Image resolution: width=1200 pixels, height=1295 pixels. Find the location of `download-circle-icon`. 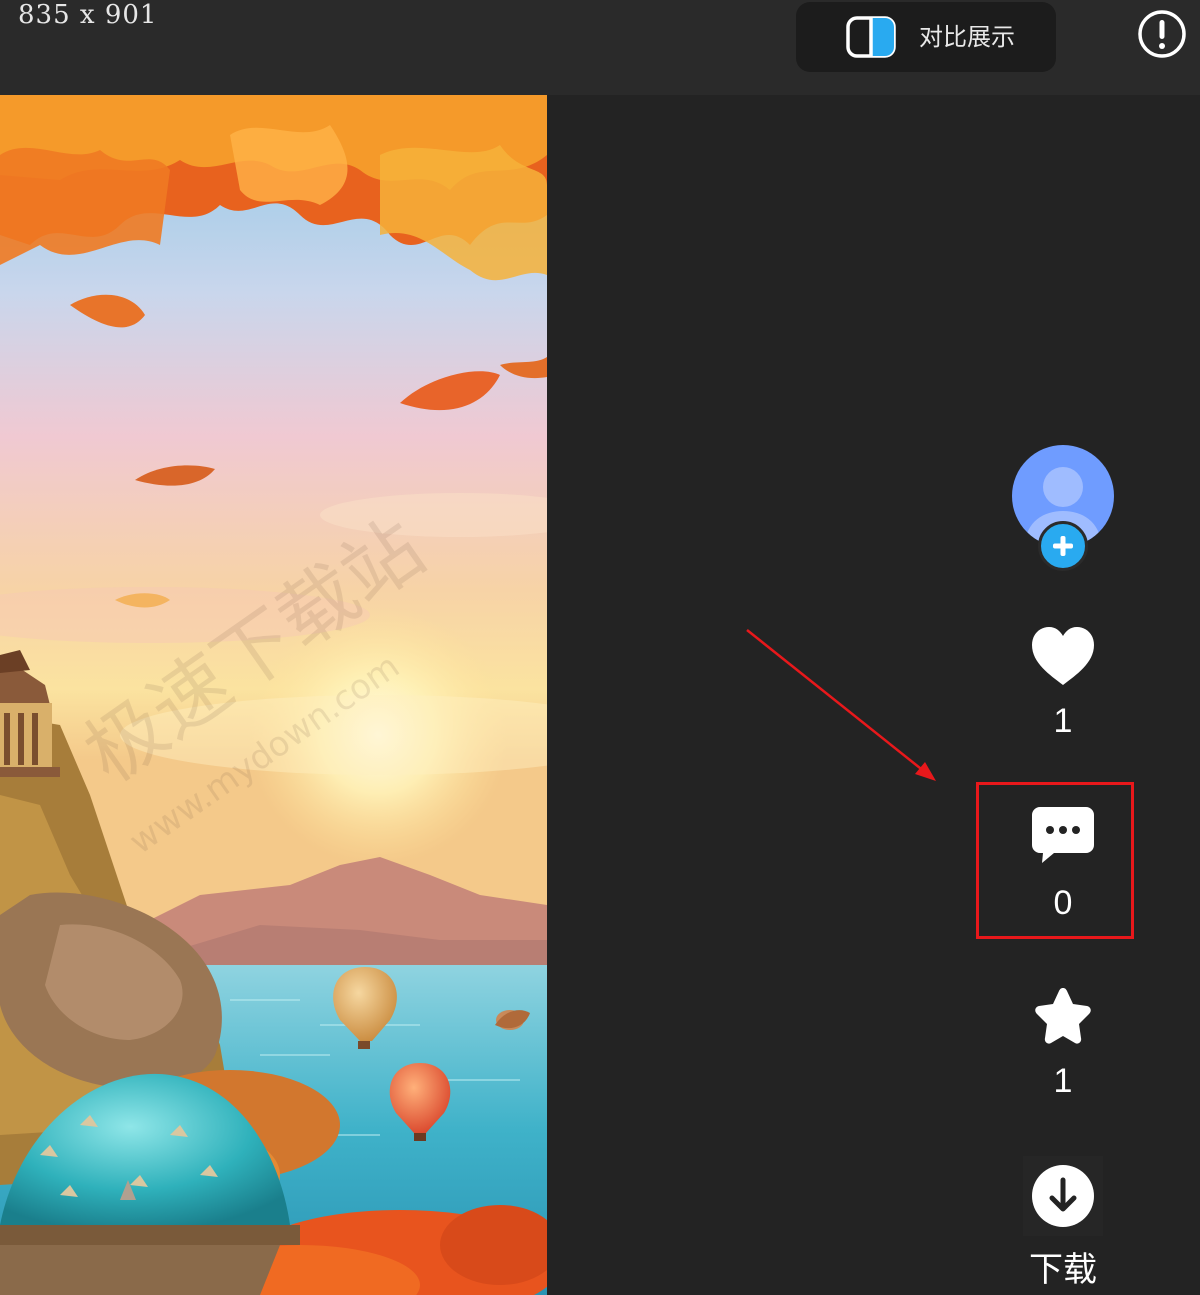

download-circle-icon is located at coordinates (1063, 1196).